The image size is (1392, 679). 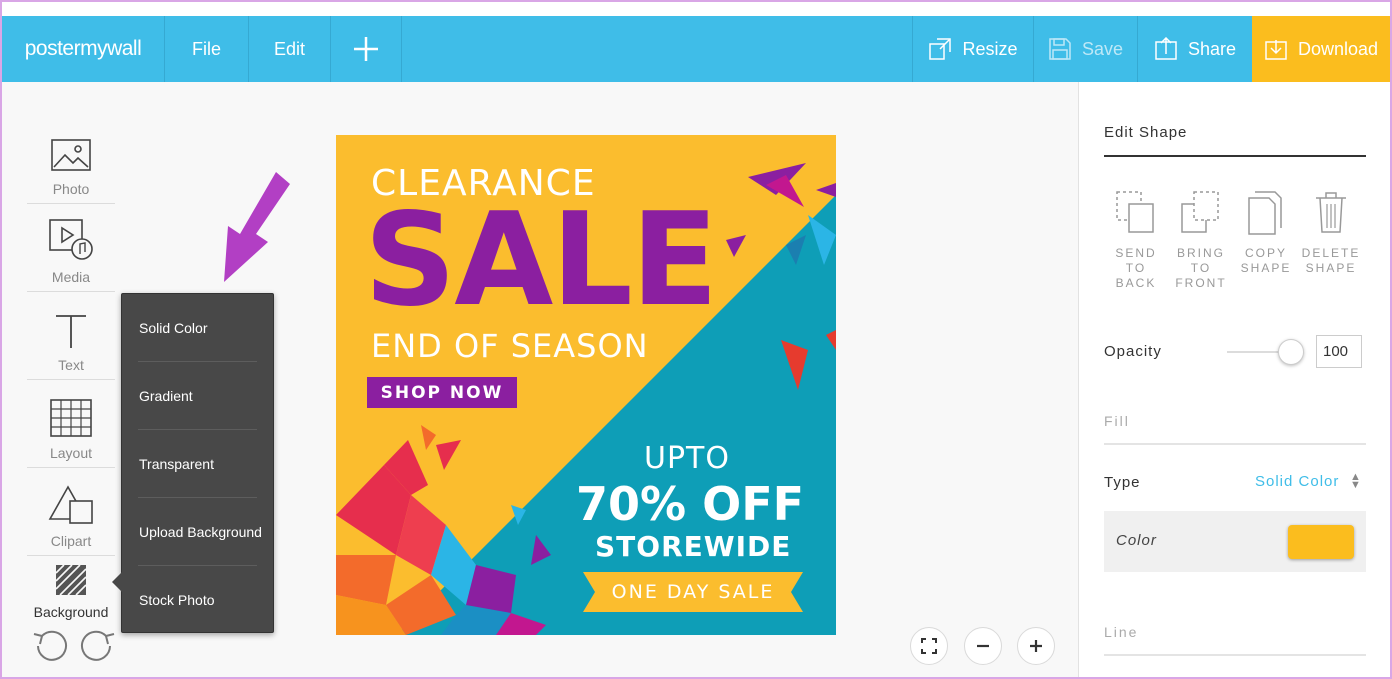 I want to click on tool-layout: Layout, so click(x=71, y=424).